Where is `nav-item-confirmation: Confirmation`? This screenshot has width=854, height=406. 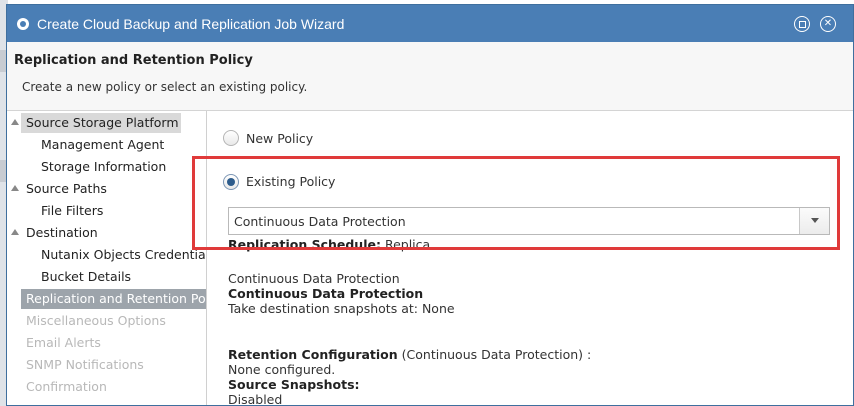
nav-item-confirmation: Confirmation is located at coordinates (66, 386).